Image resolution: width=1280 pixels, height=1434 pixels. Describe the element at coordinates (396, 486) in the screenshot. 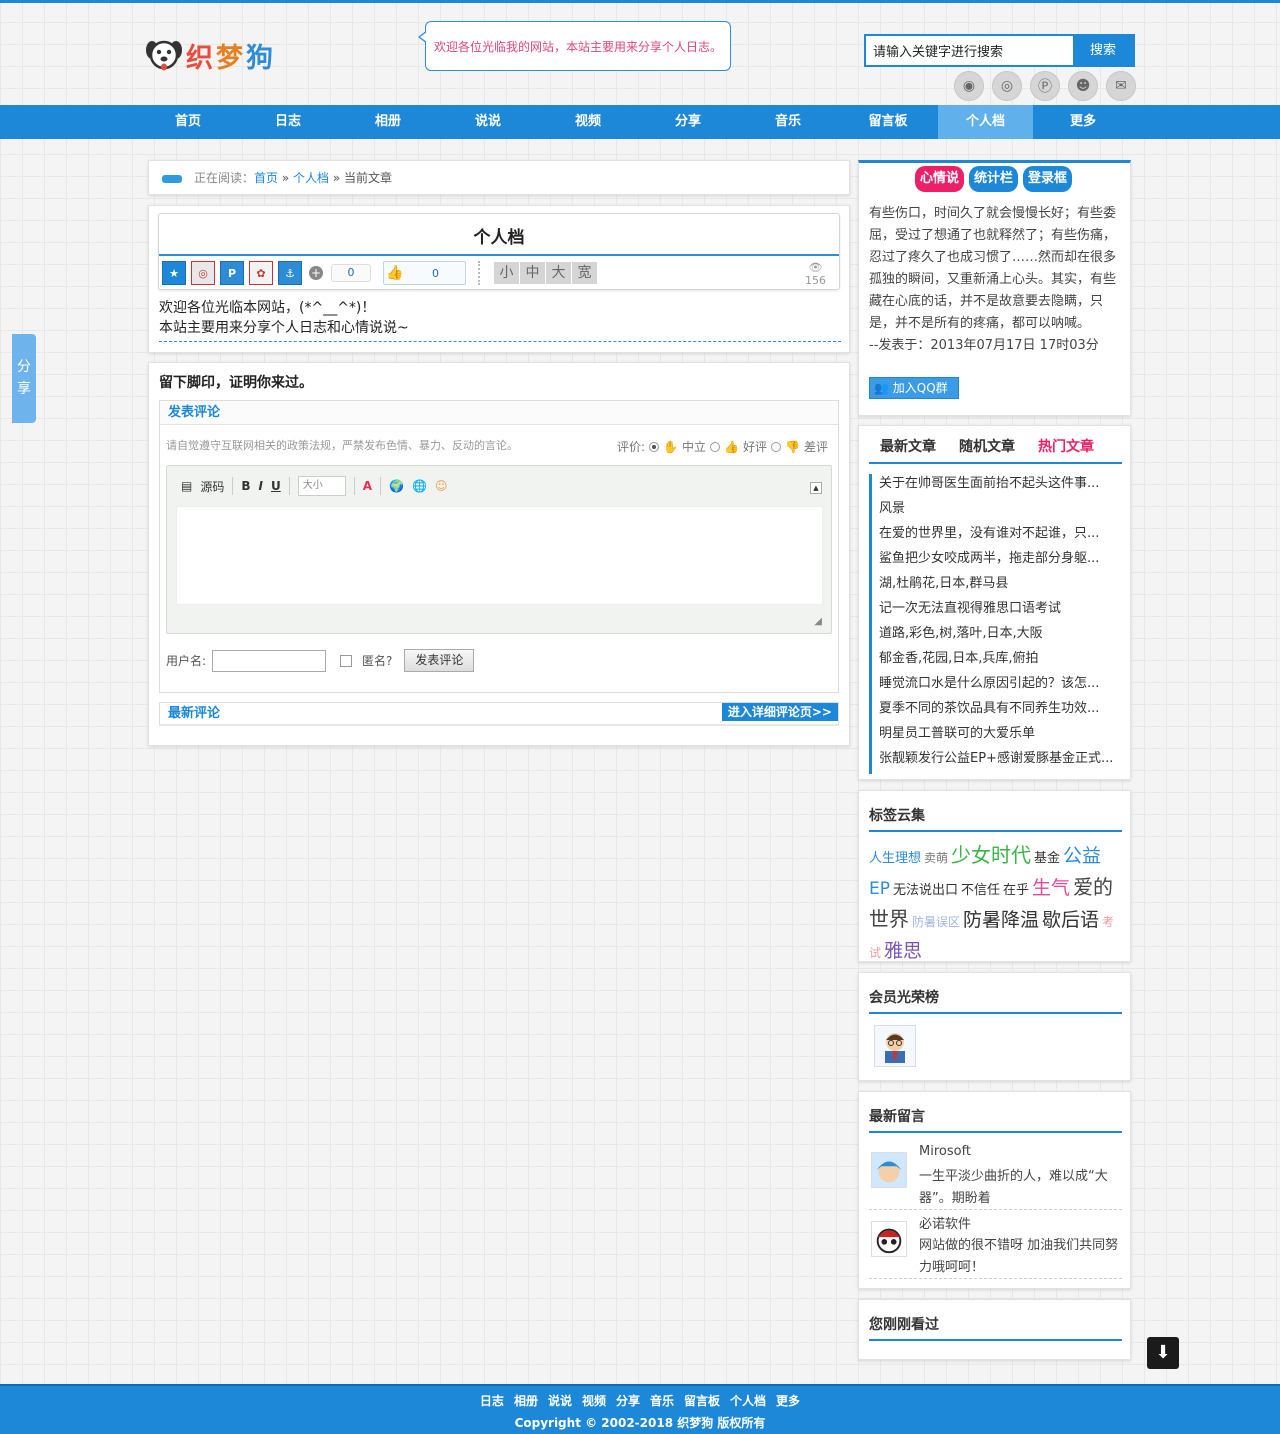

I see `editor-link-icon: 🌍` at that location.